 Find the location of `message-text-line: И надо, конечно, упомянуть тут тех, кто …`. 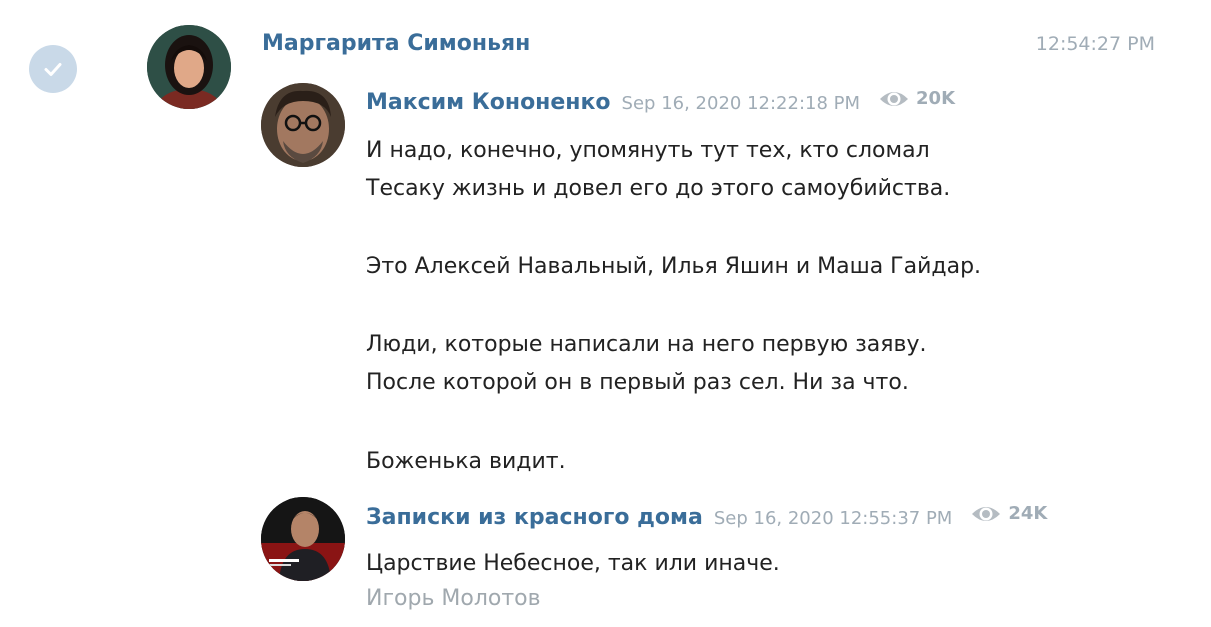

message-text-line: И надо, конечно, упомянуть тут тех, кто … is located at coordinates (648, 150).